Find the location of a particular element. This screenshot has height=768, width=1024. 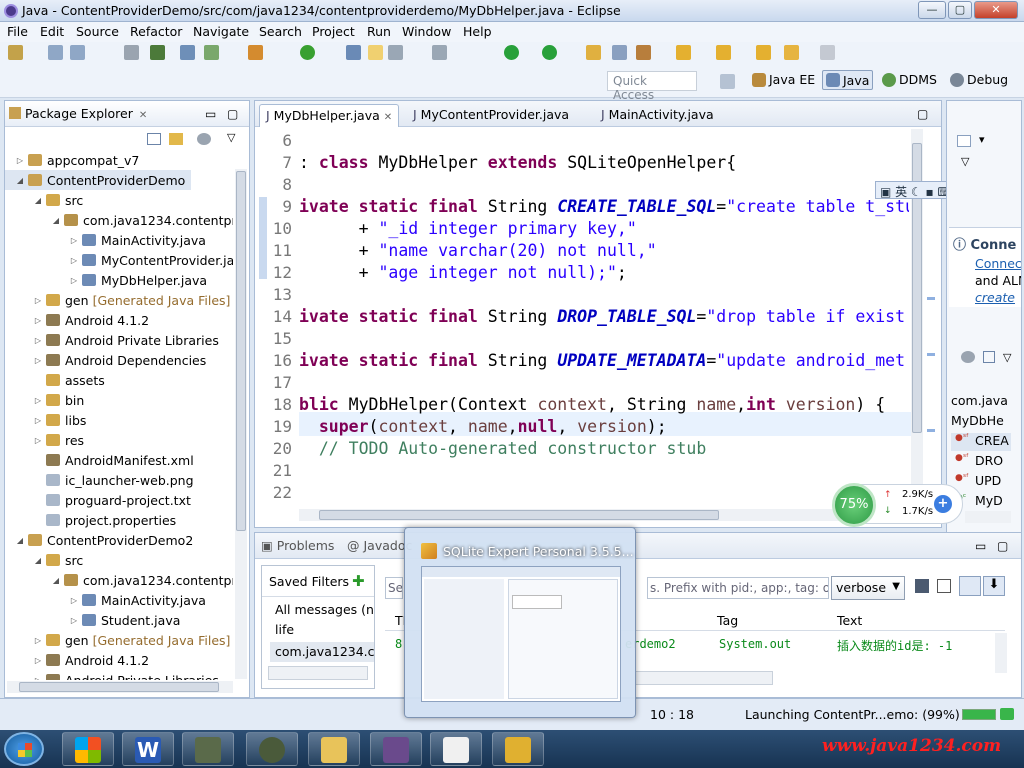

close-icon: ✕ is located at coordinates (388, 117).